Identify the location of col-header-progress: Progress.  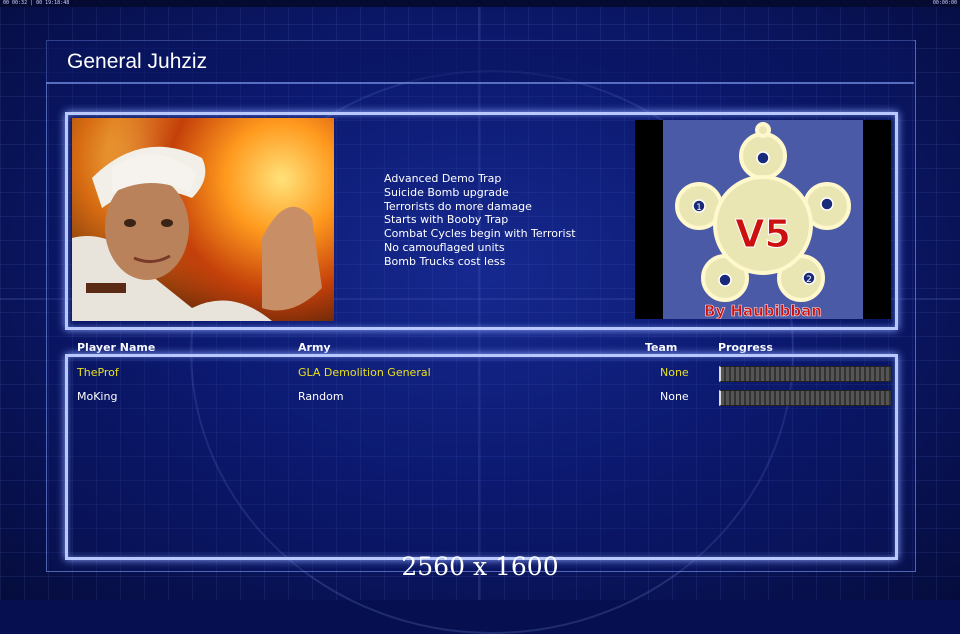
(745, 347).